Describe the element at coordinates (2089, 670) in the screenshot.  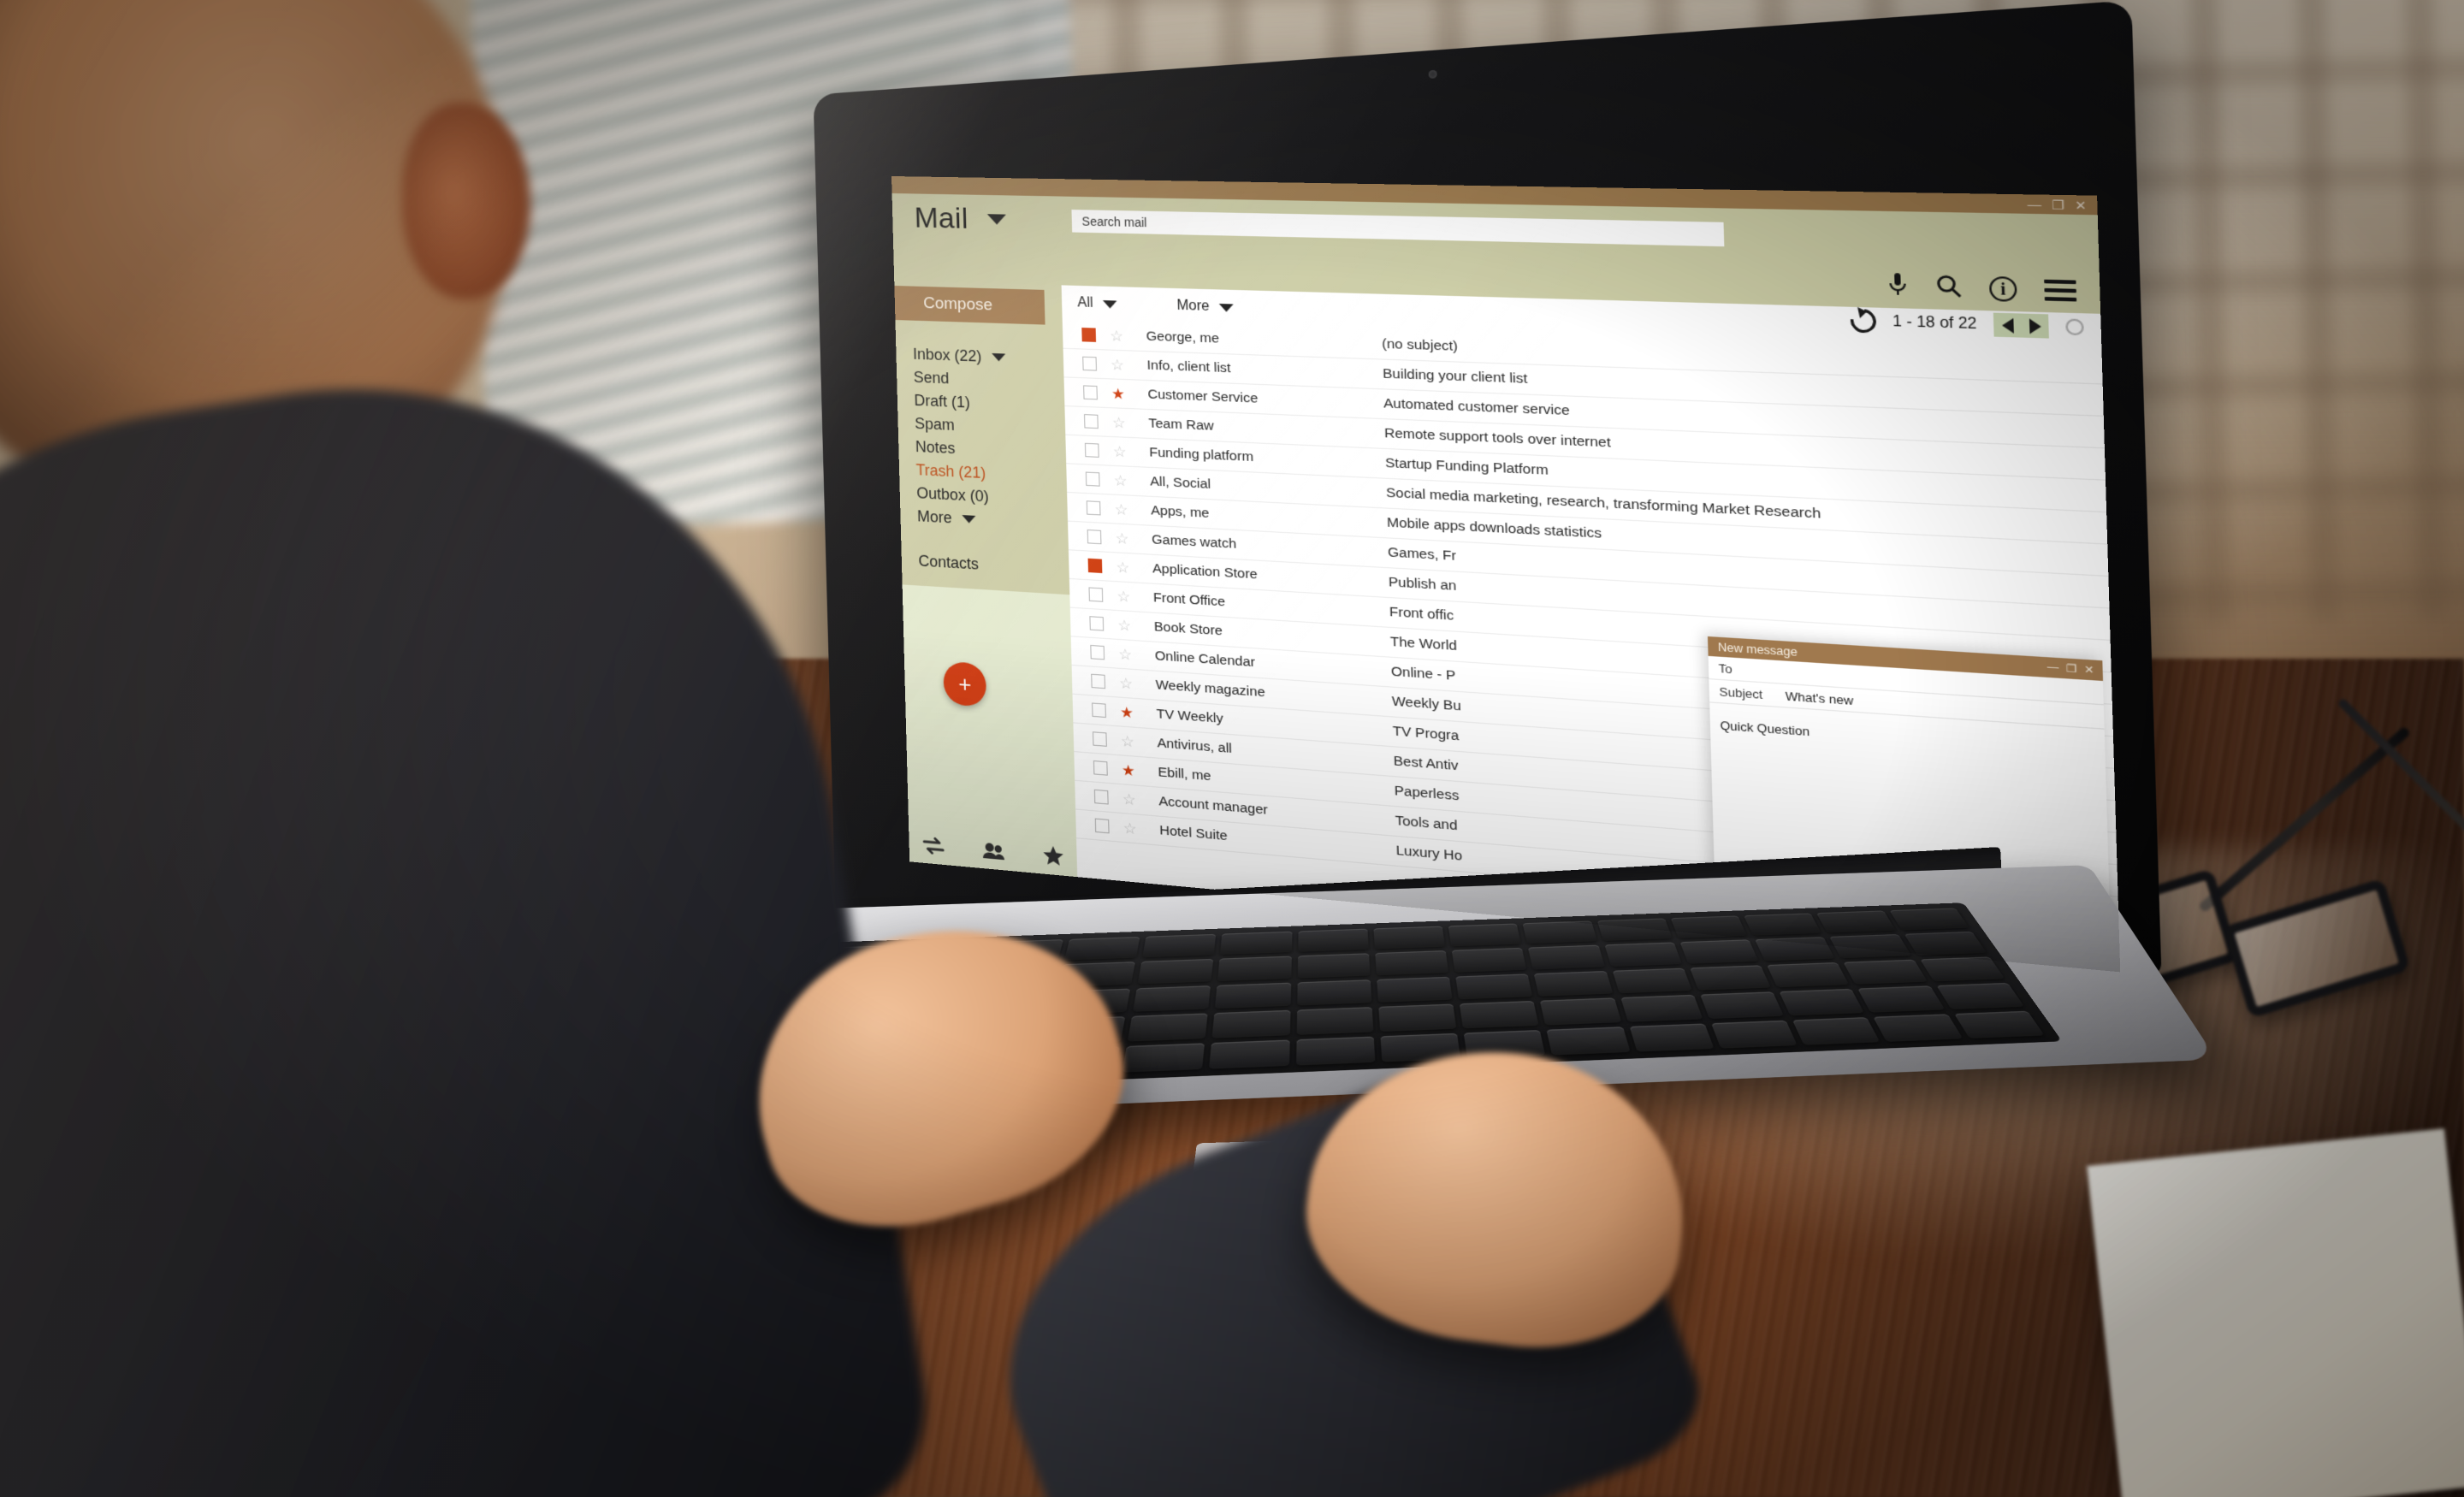
I see `compose-close-button: ✕` at that location.